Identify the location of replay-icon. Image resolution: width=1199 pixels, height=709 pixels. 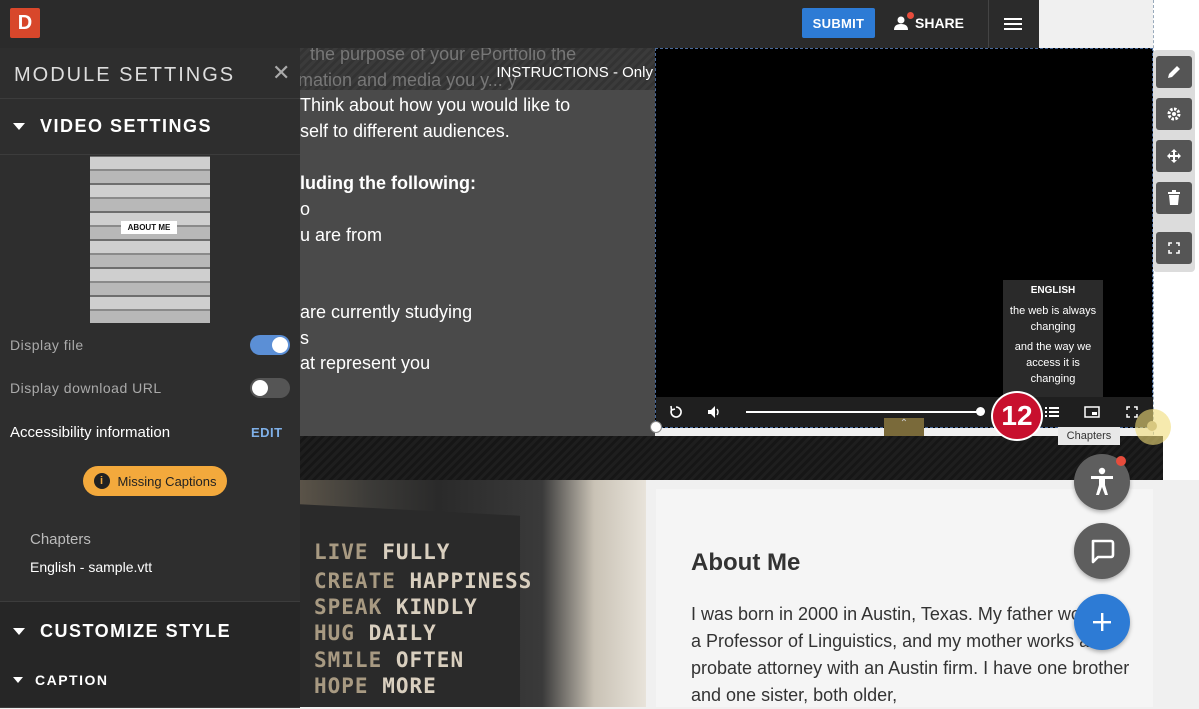
(676, 412).